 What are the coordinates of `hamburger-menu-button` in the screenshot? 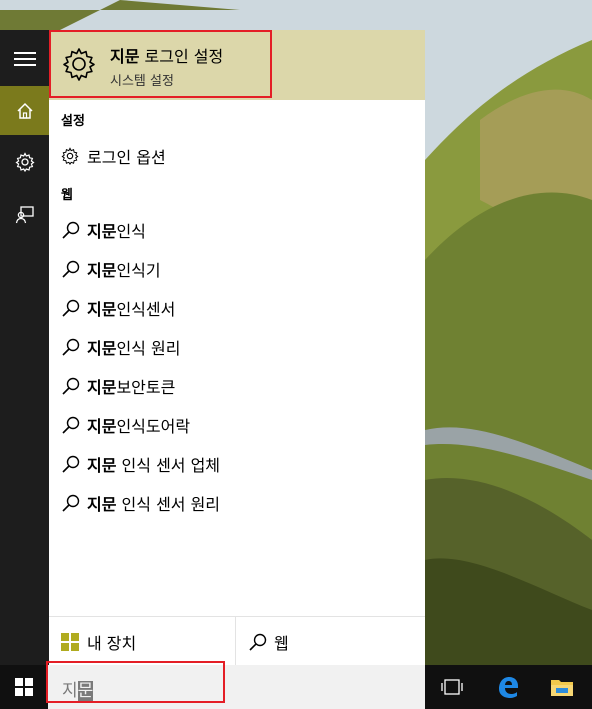 It's located at (24, 58).